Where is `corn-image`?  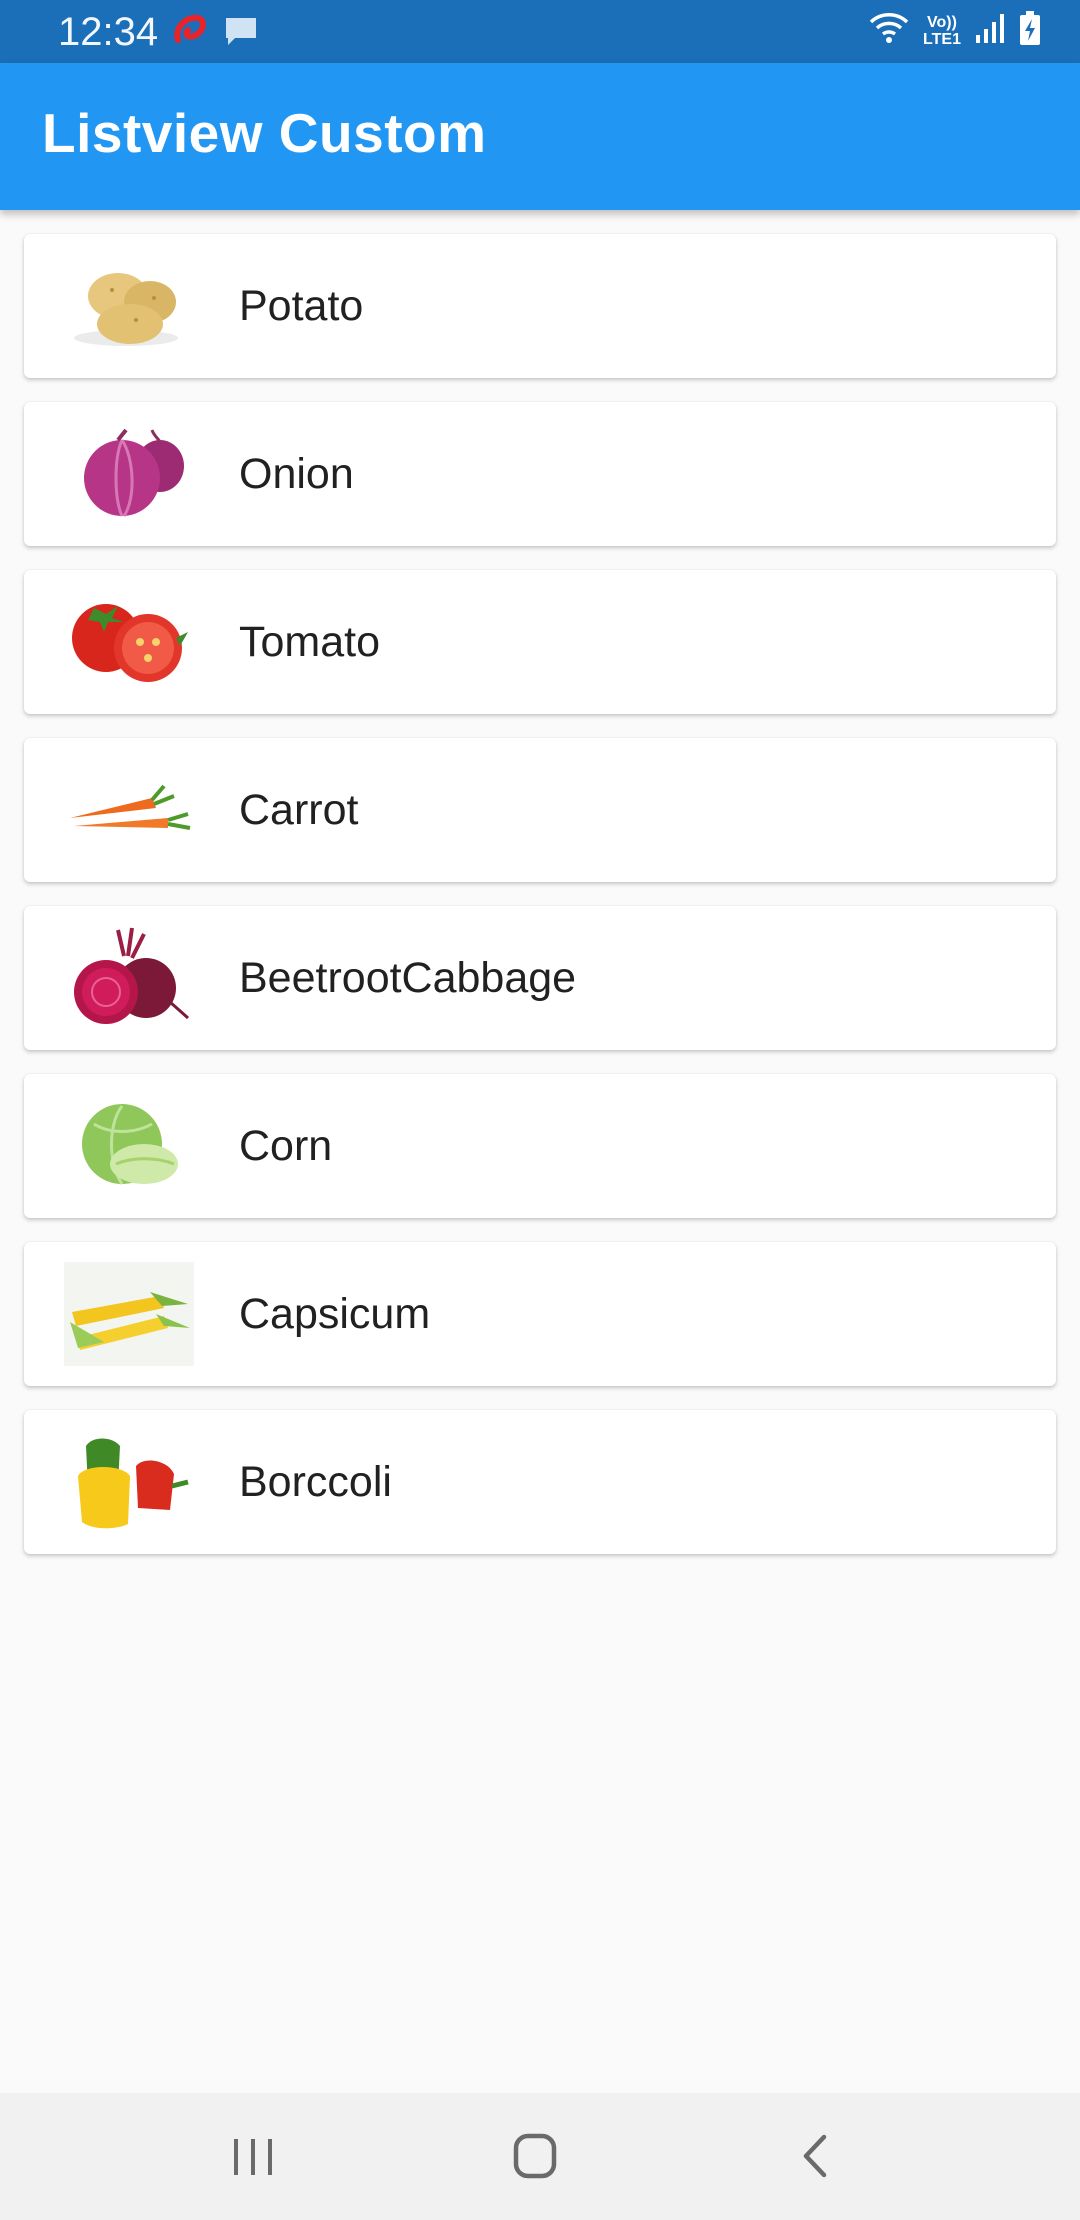 corn-image is located at coordinates (129, 1314).